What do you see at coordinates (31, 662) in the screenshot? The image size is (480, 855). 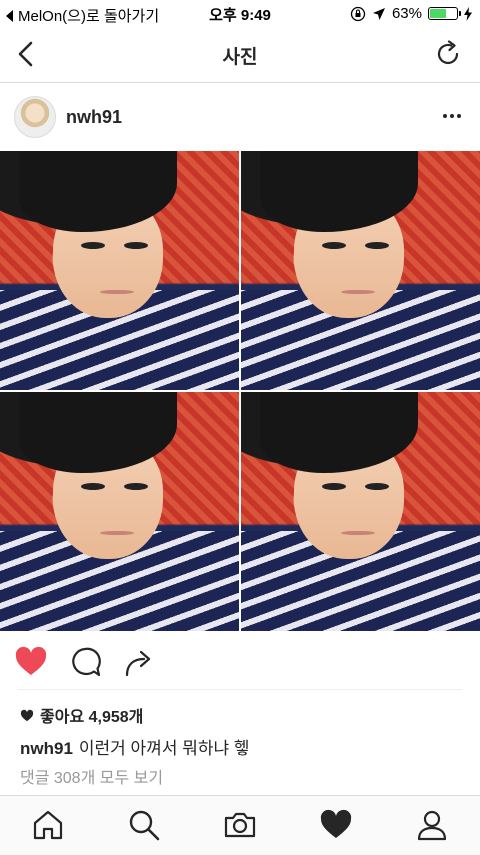 I see `heart-icon` at bounding box center [31, 662].